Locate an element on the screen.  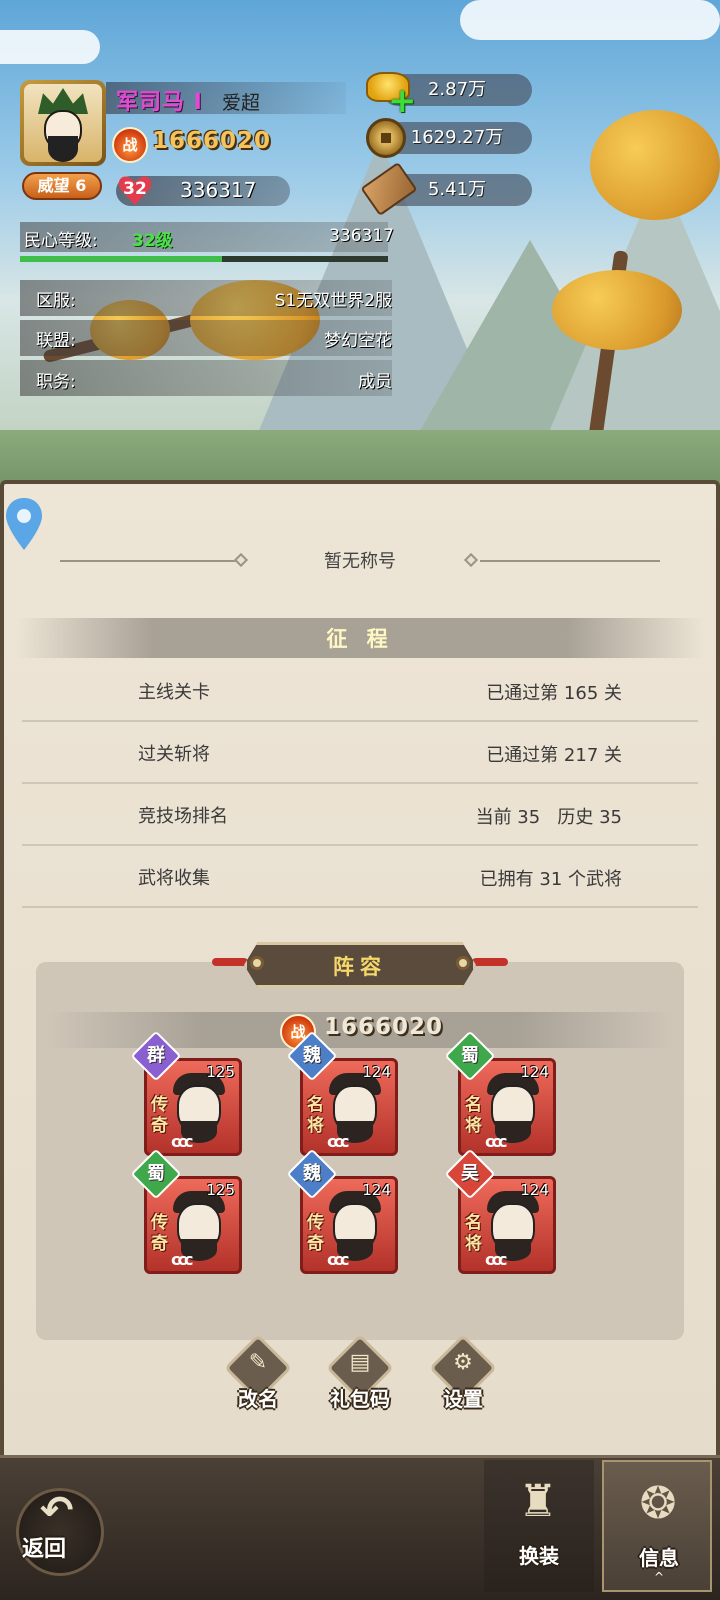
journey-label: 竞技场排名 is located at coordinates (183, 816).